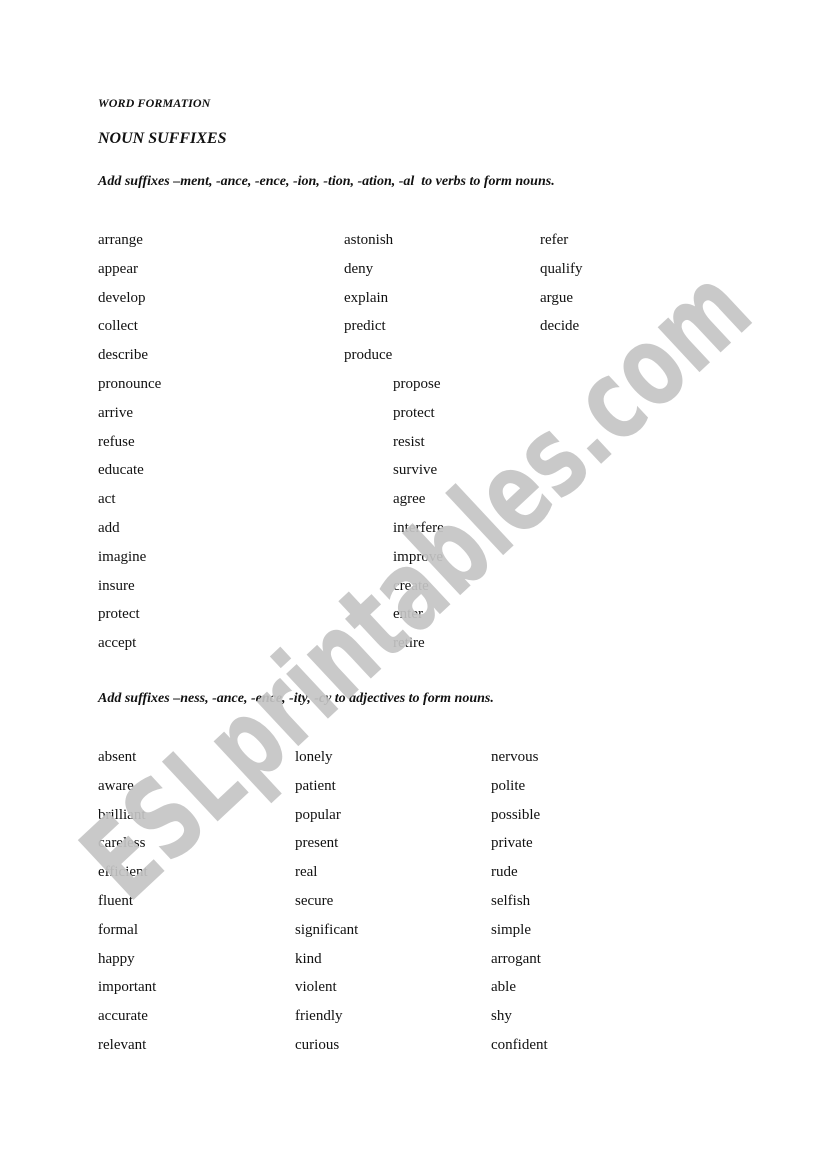  Describe the element at coordinates (519, 1045) in the screenshot. I see `word-item: confident` at that location.